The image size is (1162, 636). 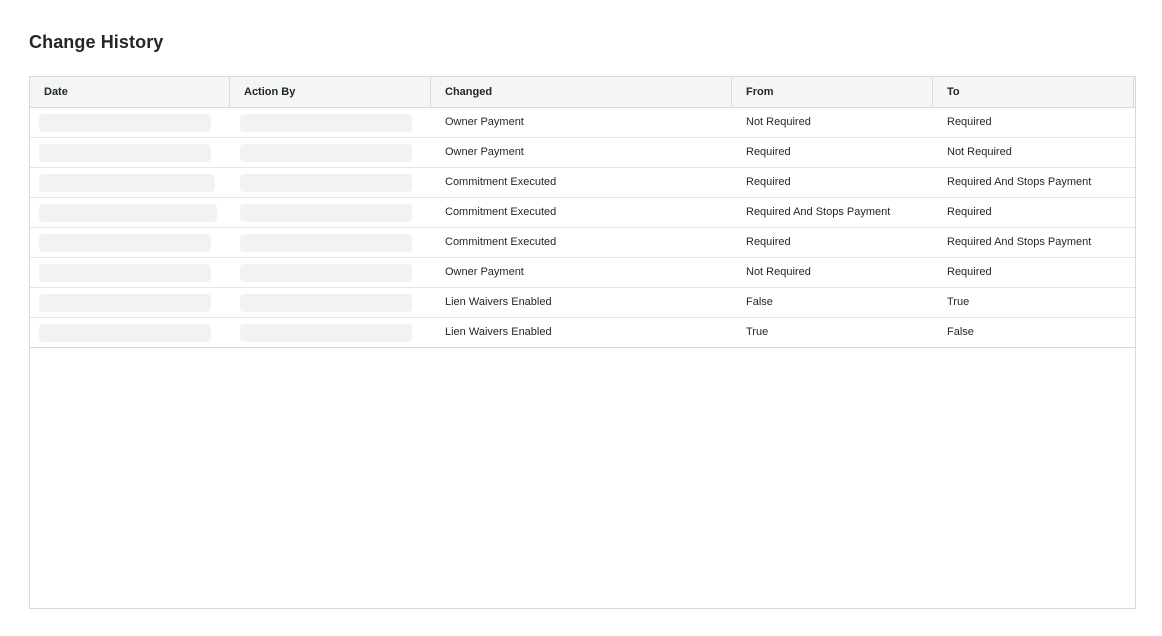 What do you see at coordinates (960, 332) in the screenshot?
I see `to-cell: False` at bounding box center [960, 332].